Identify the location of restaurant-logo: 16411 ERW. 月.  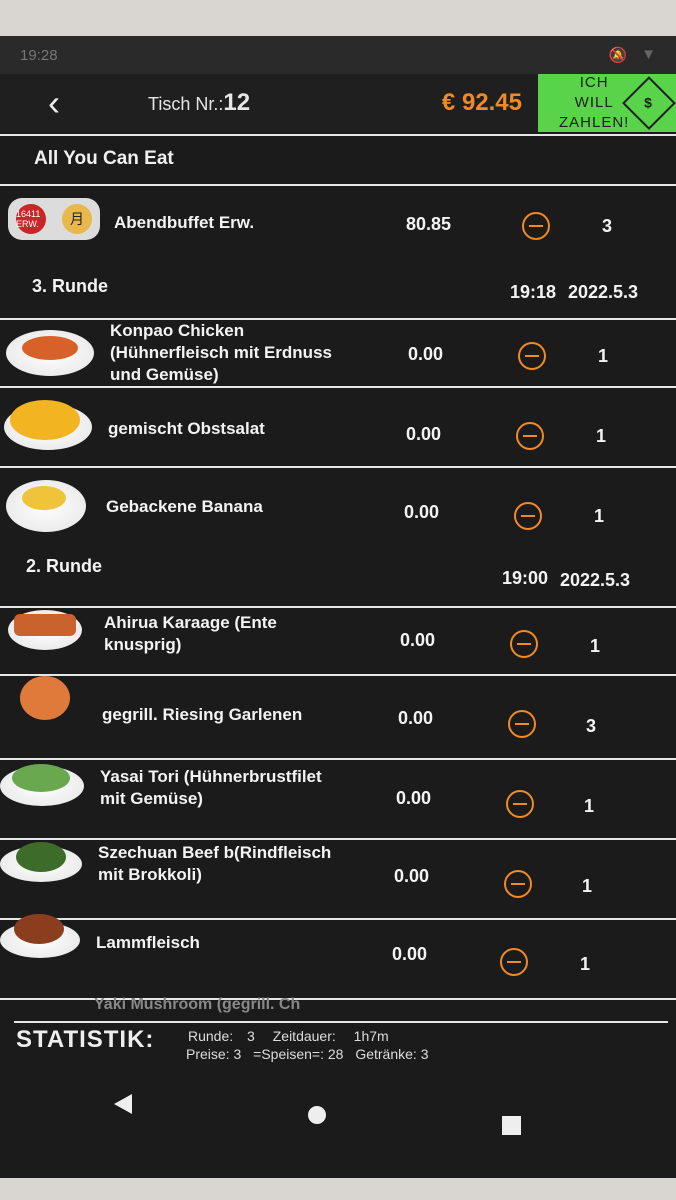
(54, 219).